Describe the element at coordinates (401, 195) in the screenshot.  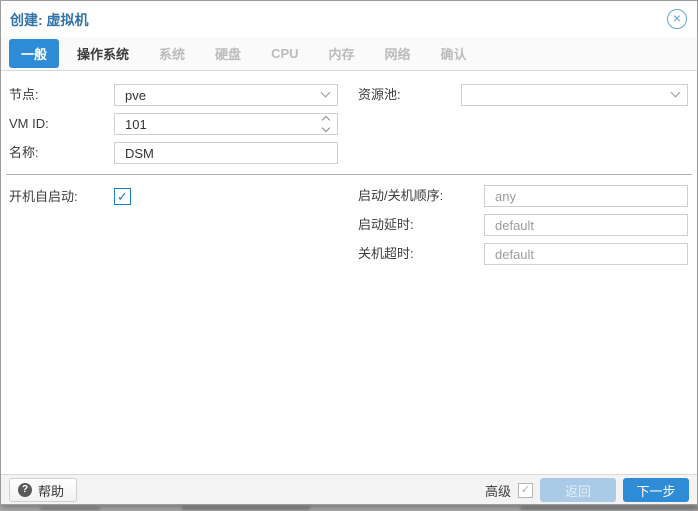
I see `startup-order-label: 启动/关机顺序:` at that location.